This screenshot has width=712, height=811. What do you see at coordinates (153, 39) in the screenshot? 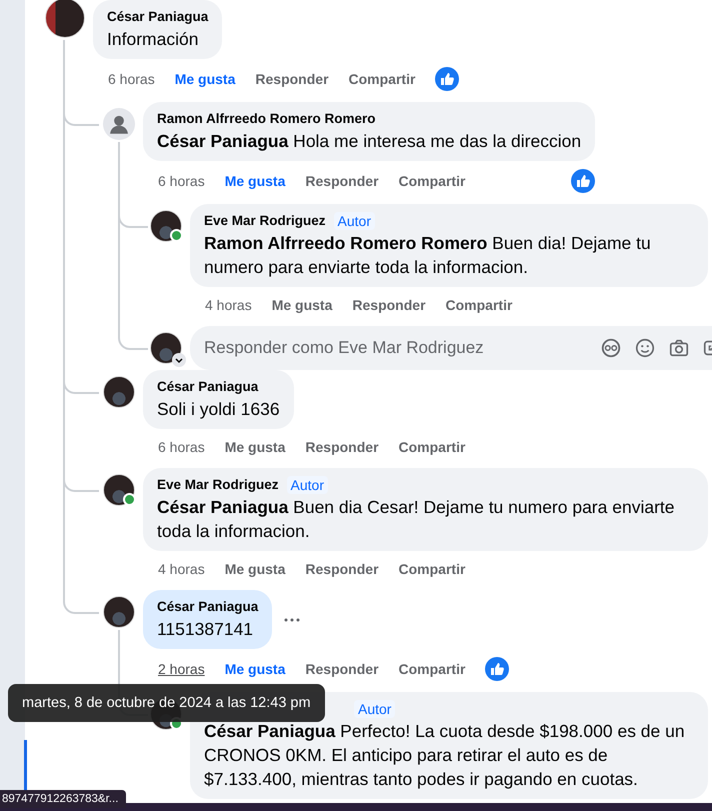
I see `comment-text: Información` at bounding box center [153, 39].